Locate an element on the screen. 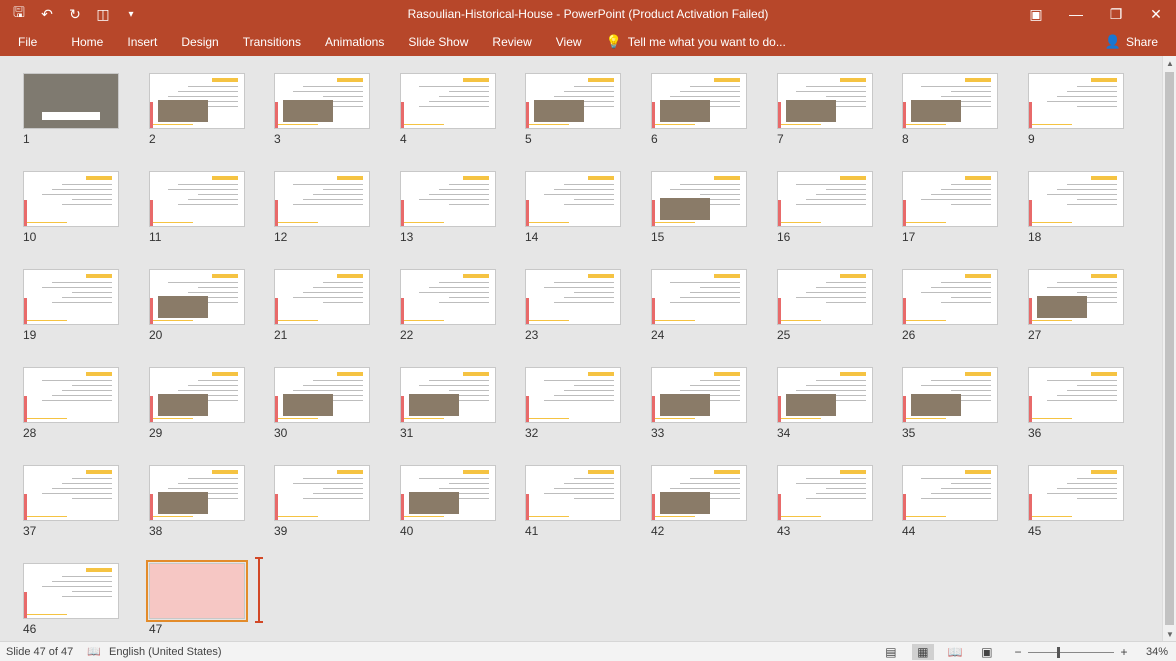 Image resolution: width=1176 pixels, height=661 pixels. zoom-slider-thumb is located at coordinates (1058, 652).